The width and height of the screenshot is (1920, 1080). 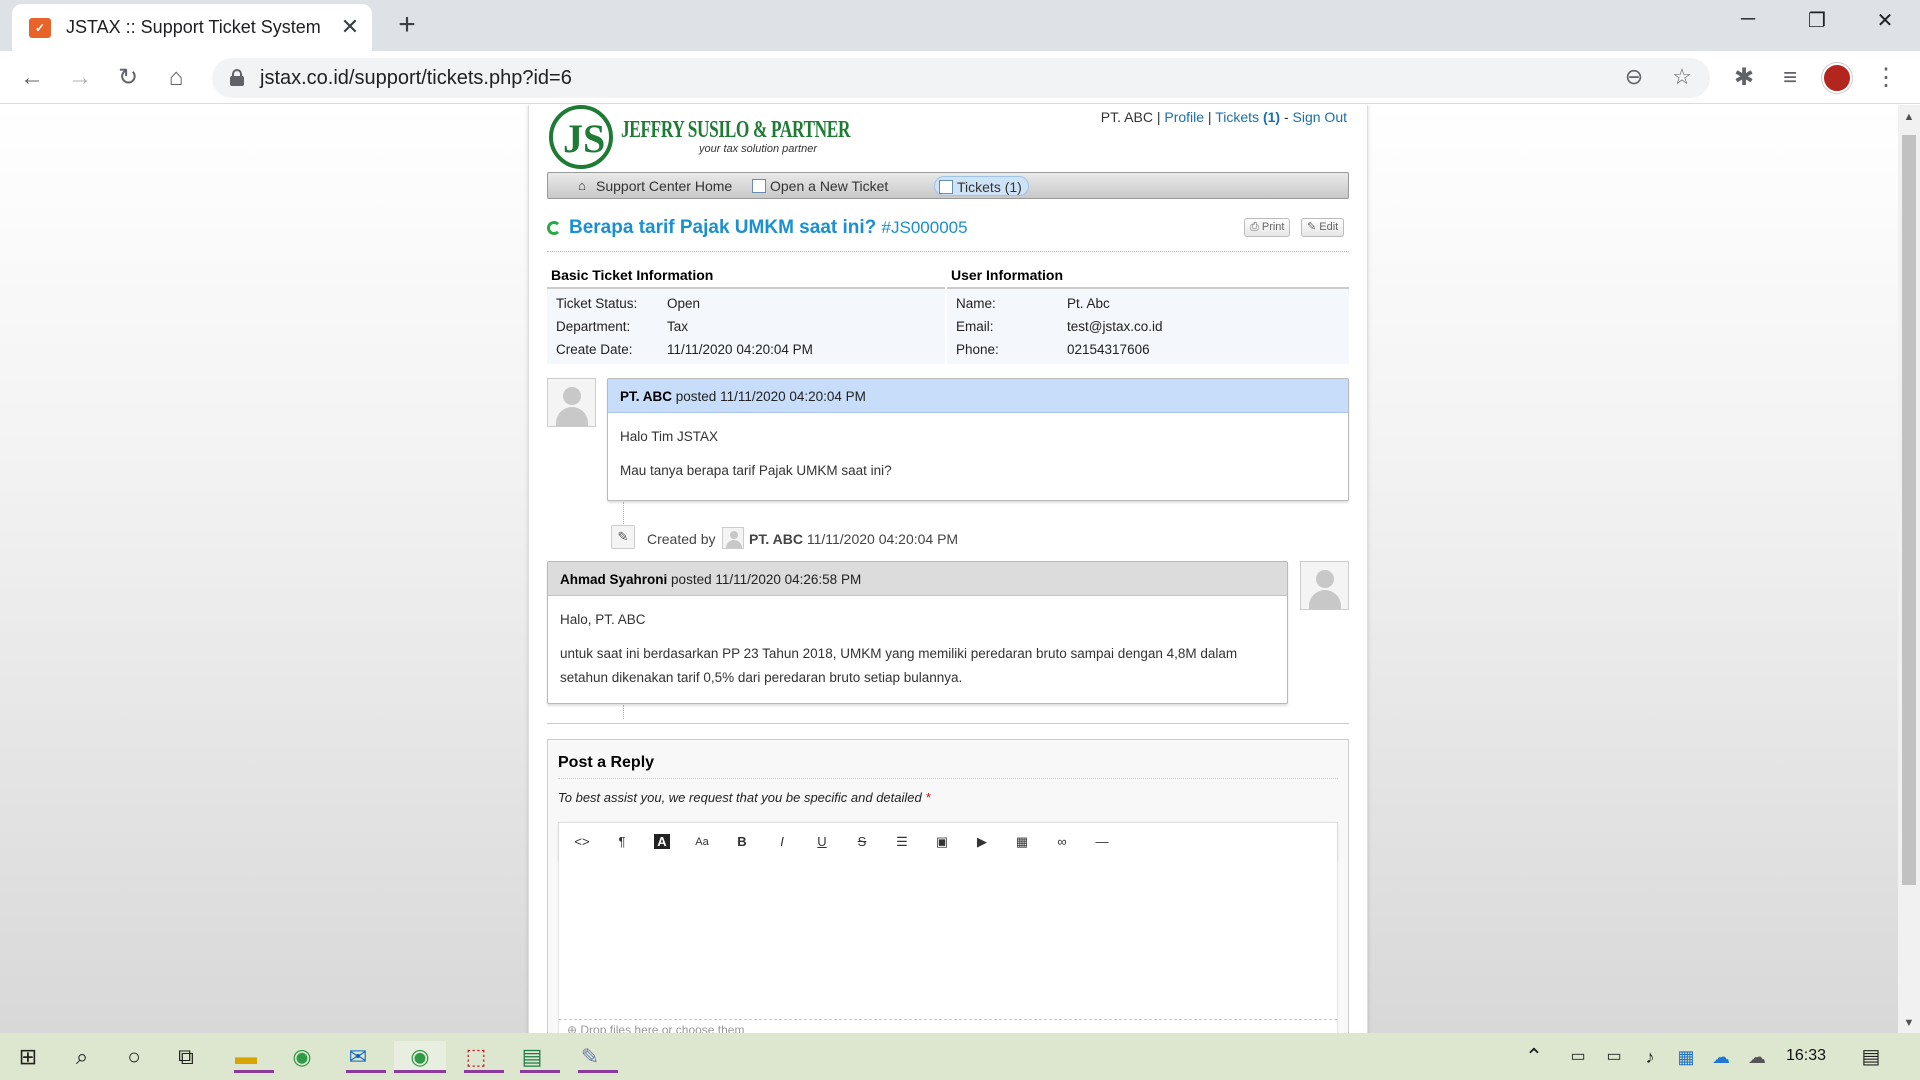 What do you see at coordinates (770, 396) in the screenshot?
I see `thread-posted: posted 11/11/2020 04:20:04 PM` at bounding box center [770, 396].